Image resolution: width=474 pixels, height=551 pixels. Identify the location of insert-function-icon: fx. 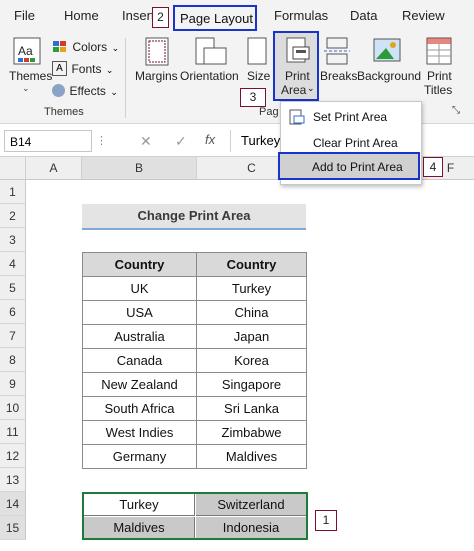
(210, 139).